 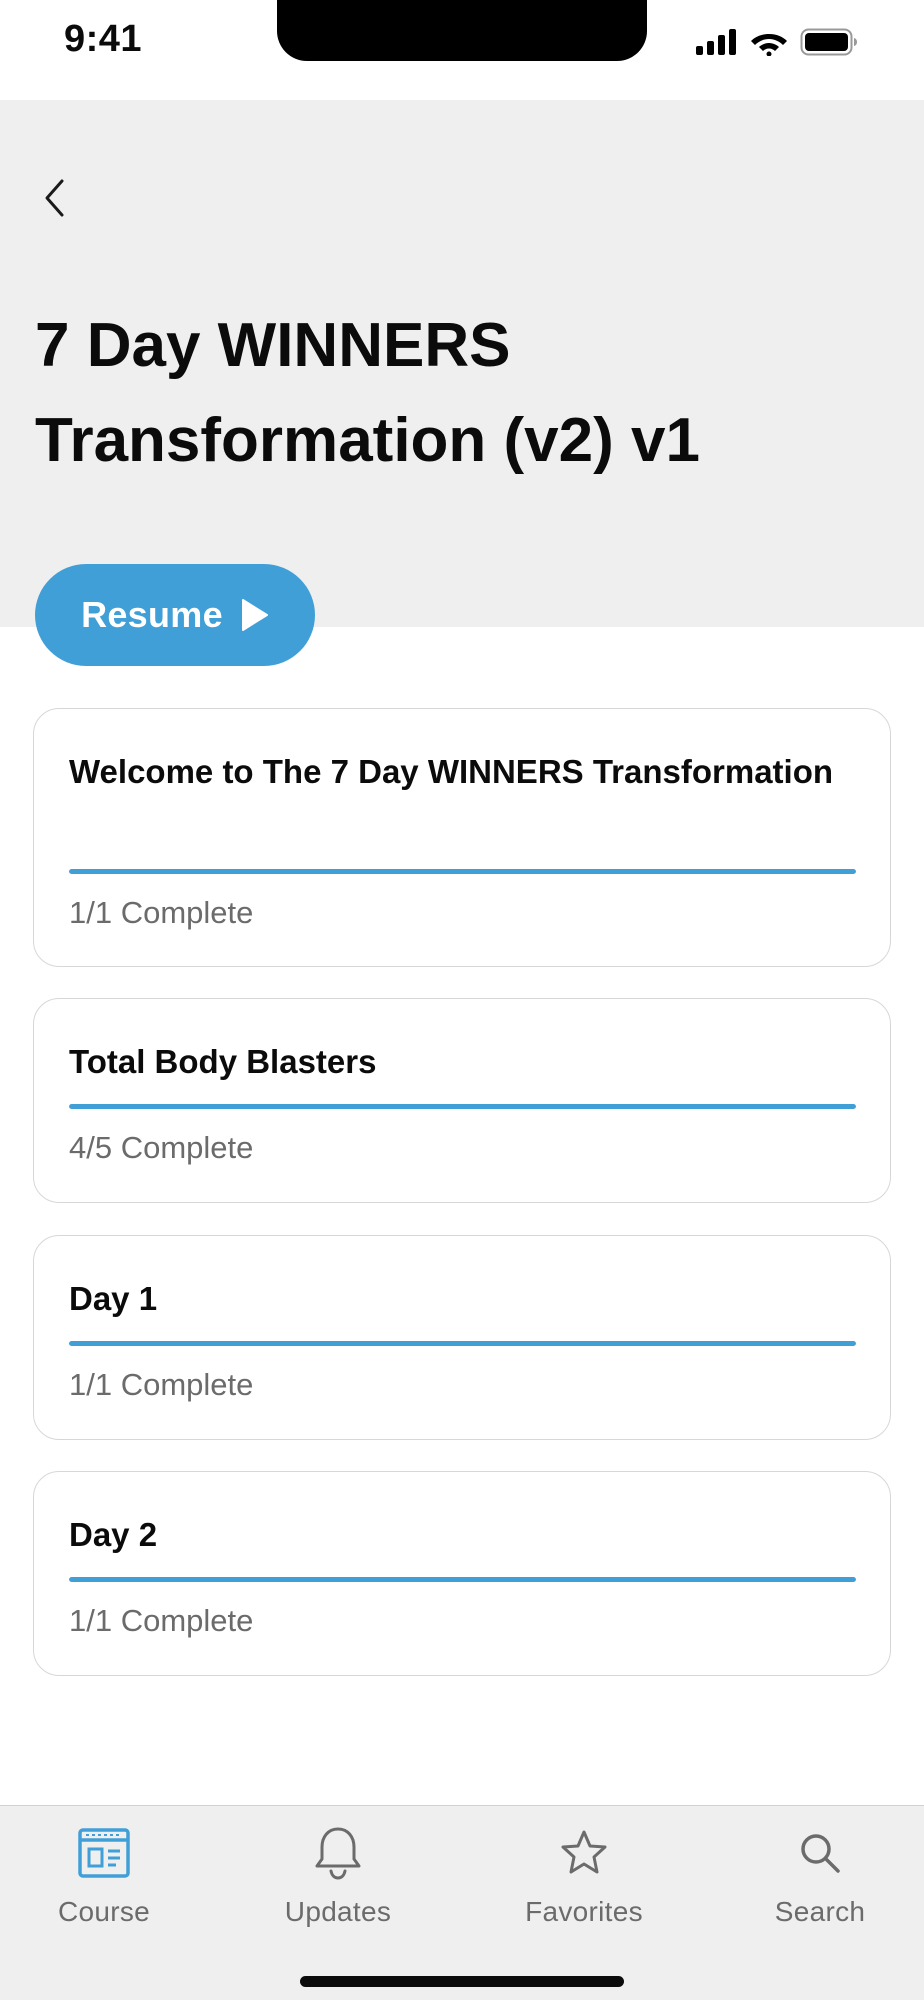 I want to click on resume-button: Resume, so click(x=175, y=615).